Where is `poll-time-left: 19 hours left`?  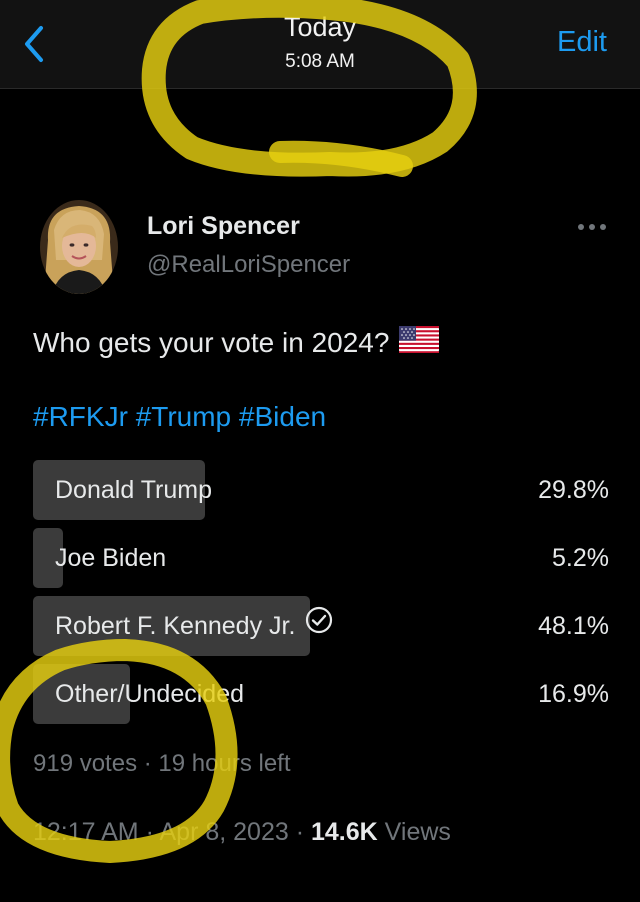 poll-time-left: 19 hours left is located at coordinates (224, 763).